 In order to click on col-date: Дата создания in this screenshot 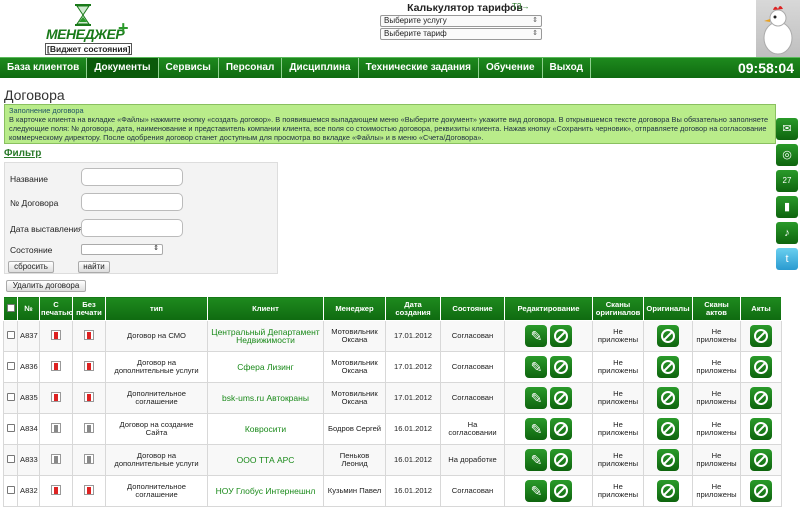, I will do `click(413, 308)`.